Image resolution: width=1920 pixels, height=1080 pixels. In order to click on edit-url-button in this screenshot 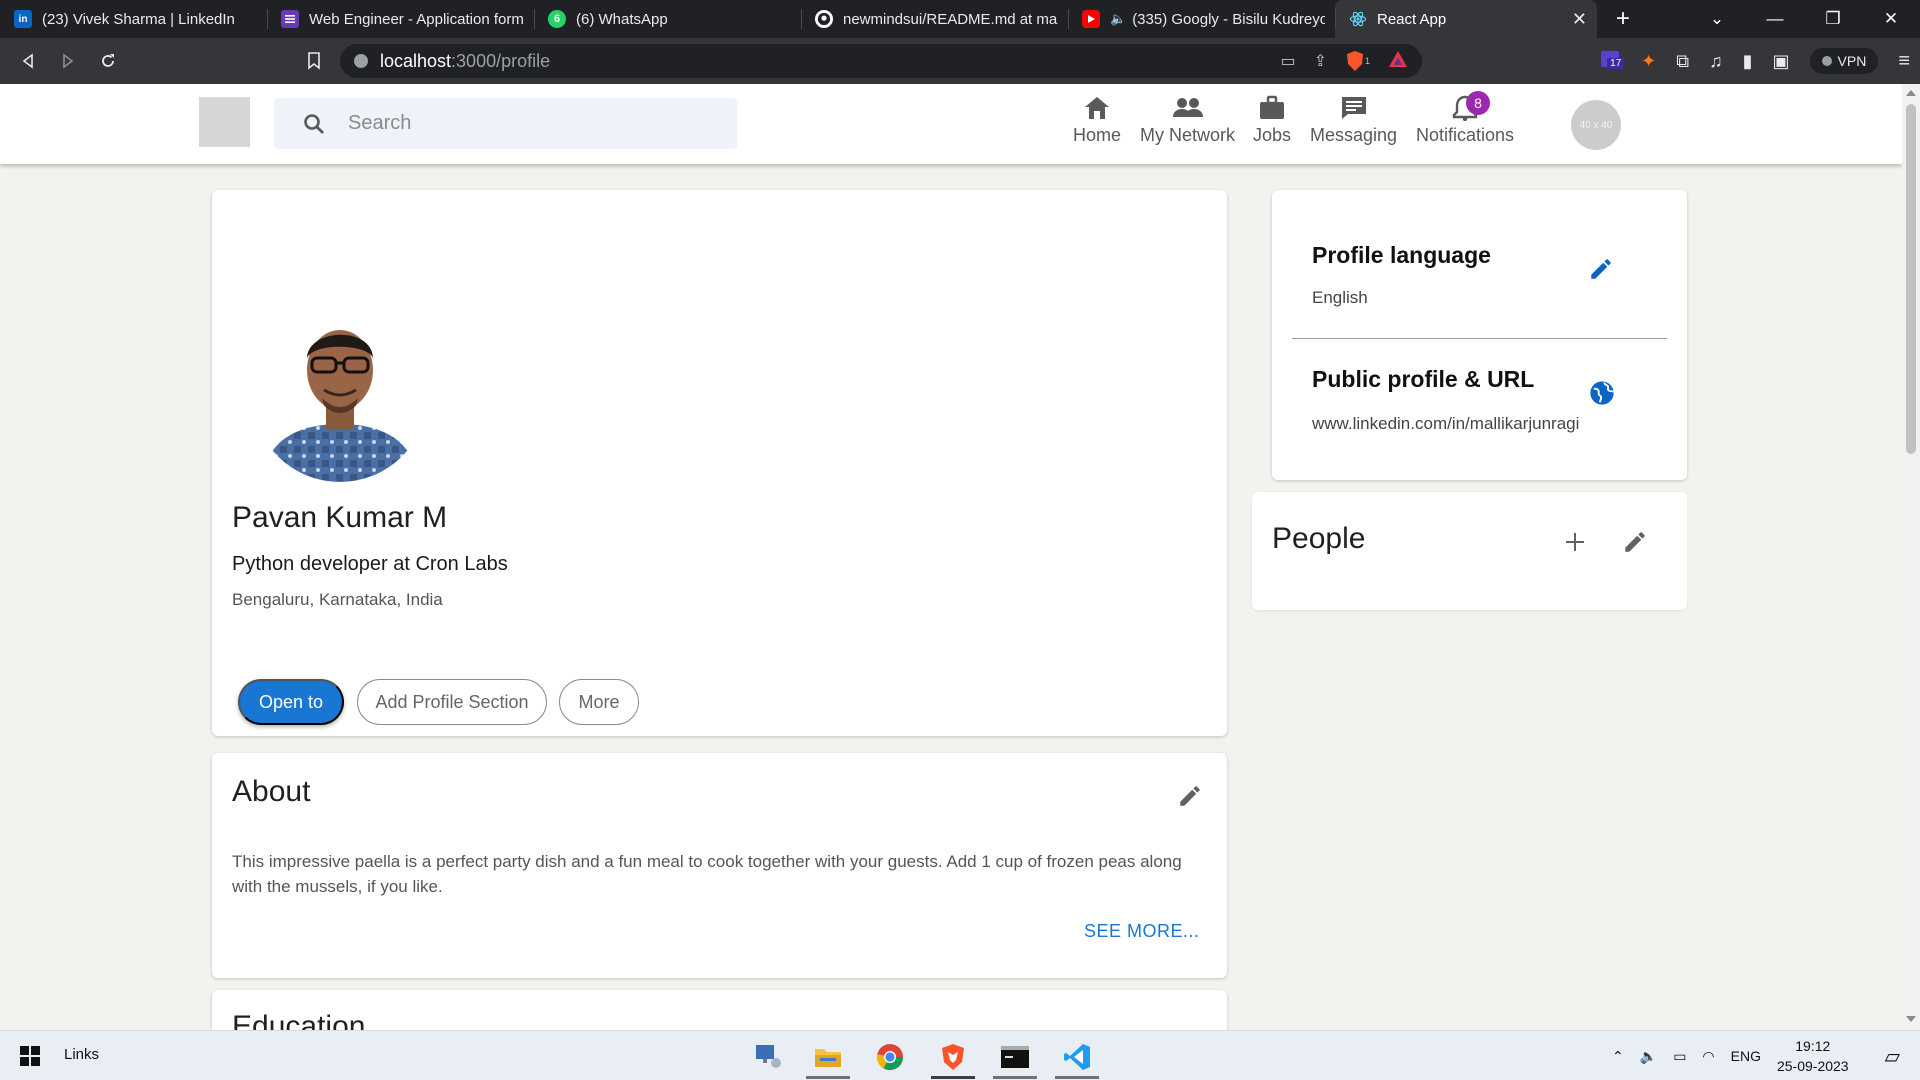, I will do `click(1602, 395)`.